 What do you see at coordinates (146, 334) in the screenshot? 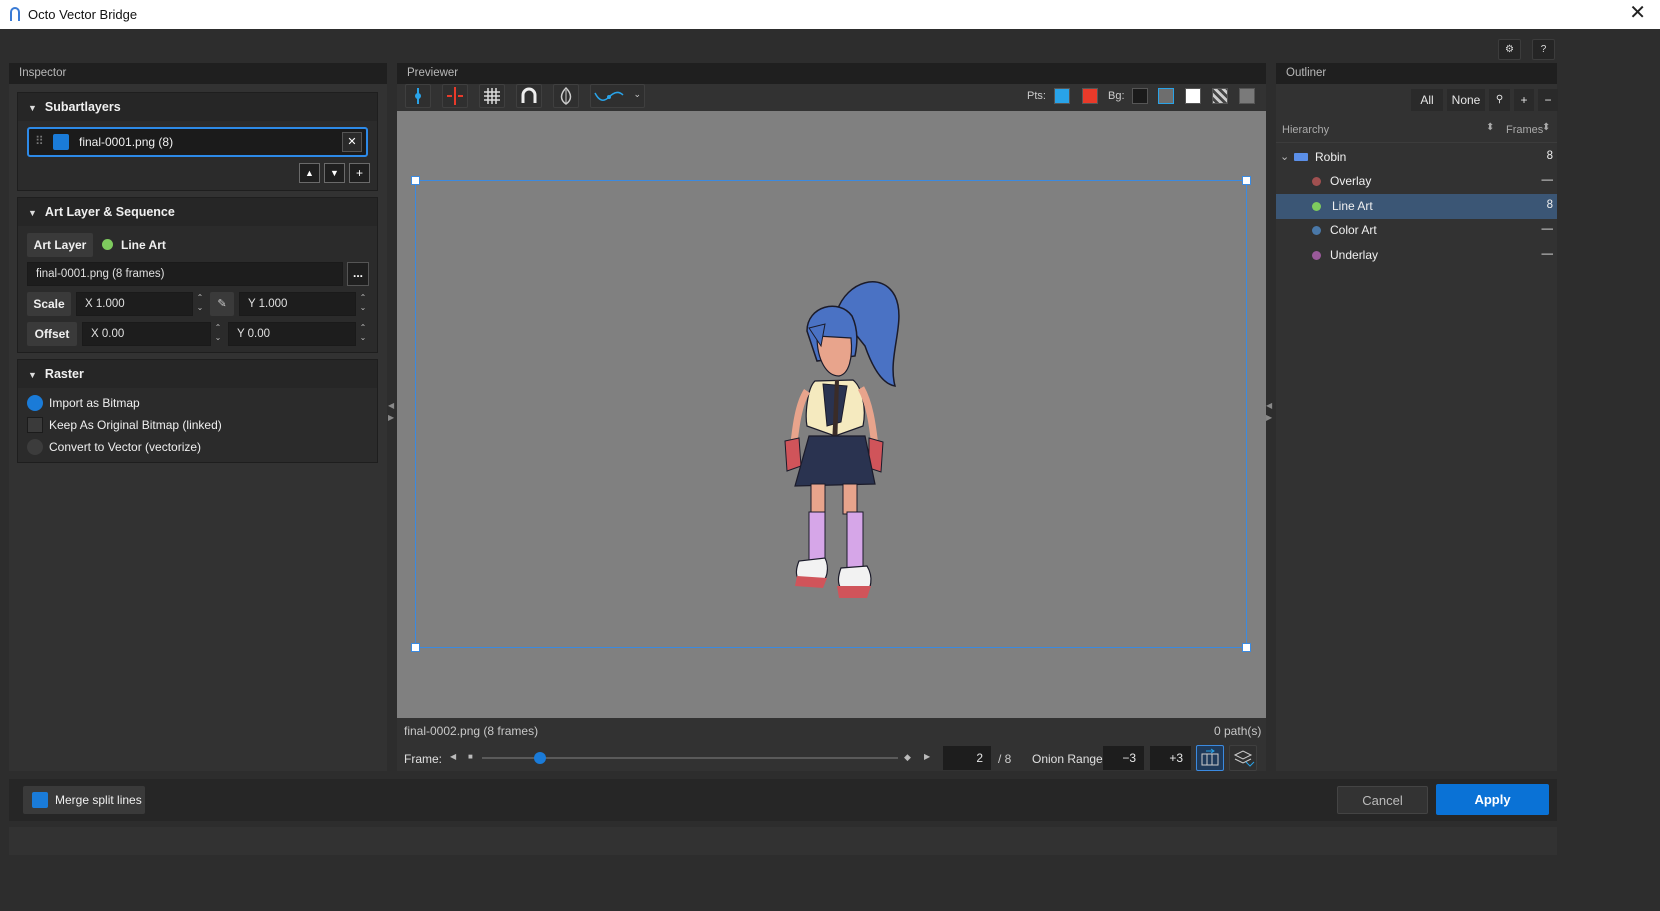
I see `offset-x-field: X 0.00` at bounding box center [146, 334].